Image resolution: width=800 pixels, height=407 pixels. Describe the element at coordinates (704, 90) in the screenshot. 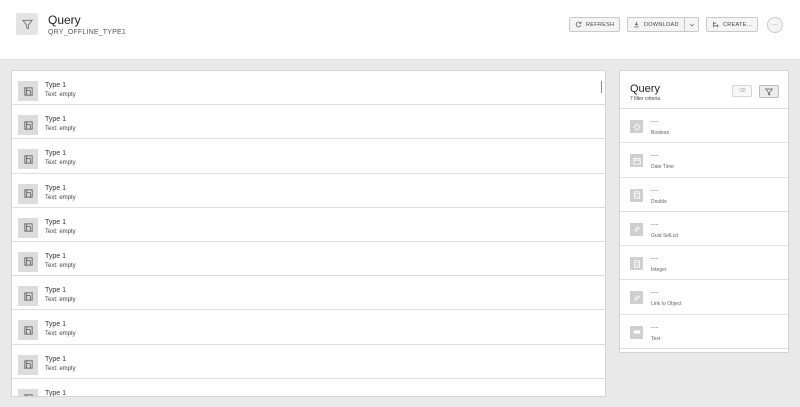

I see `filter-panel-header: Query 7 filter criteria ⌫` at that location.